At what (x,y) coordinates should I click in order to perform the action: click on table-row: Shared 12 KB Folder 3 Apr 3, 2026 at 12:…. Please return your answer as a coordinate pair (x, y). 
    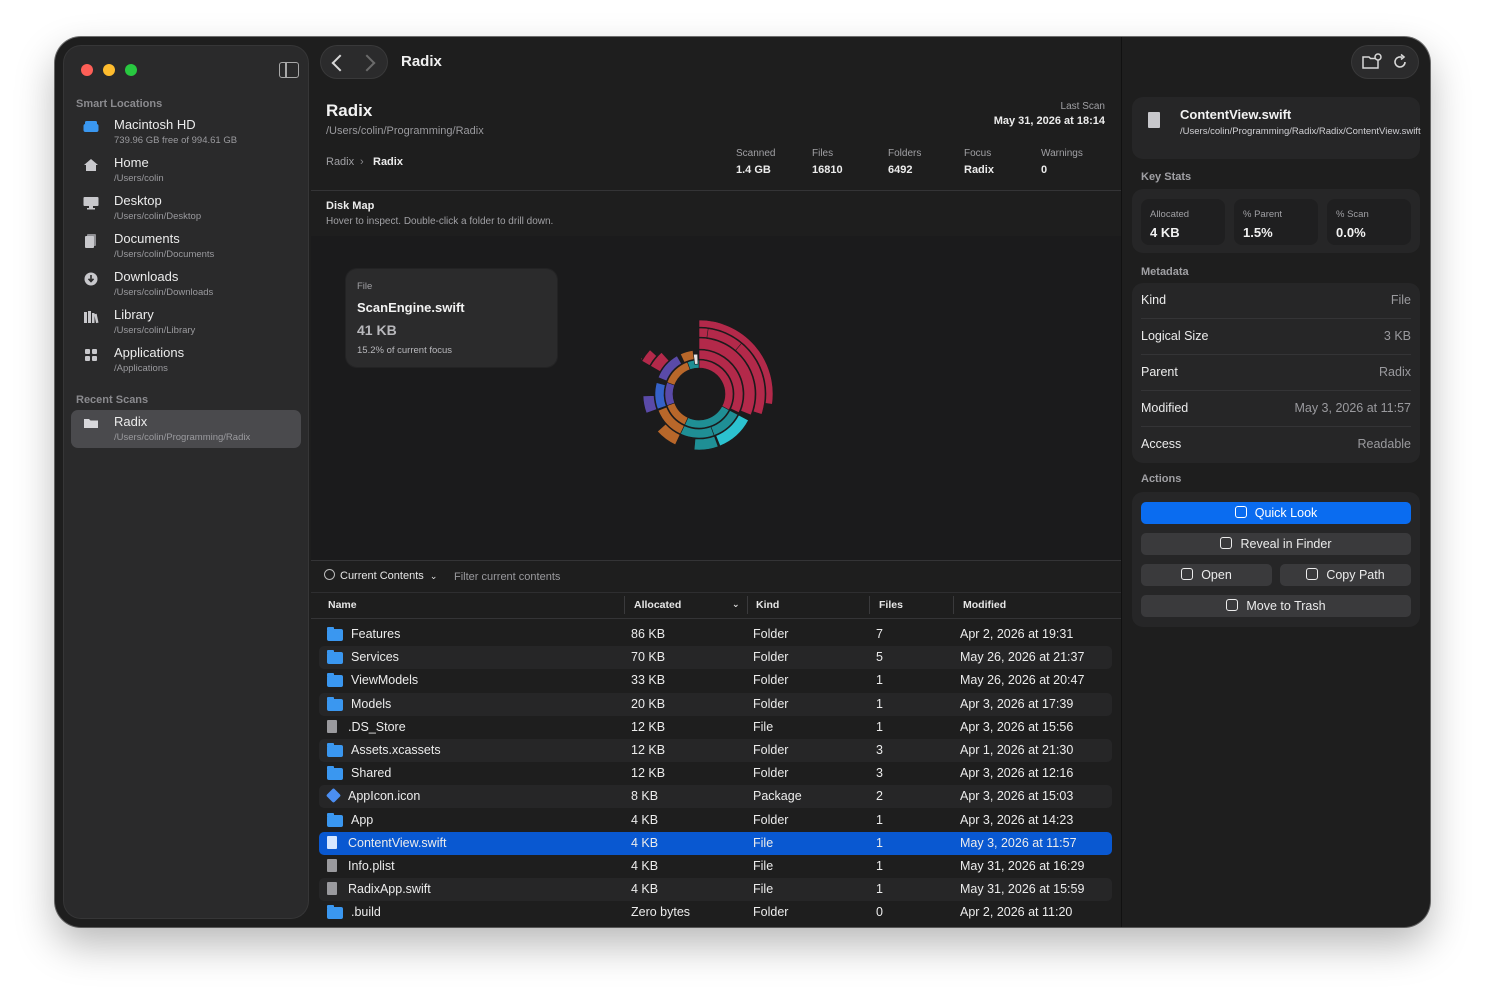
    Looking at the image, I should click on (715, 773).